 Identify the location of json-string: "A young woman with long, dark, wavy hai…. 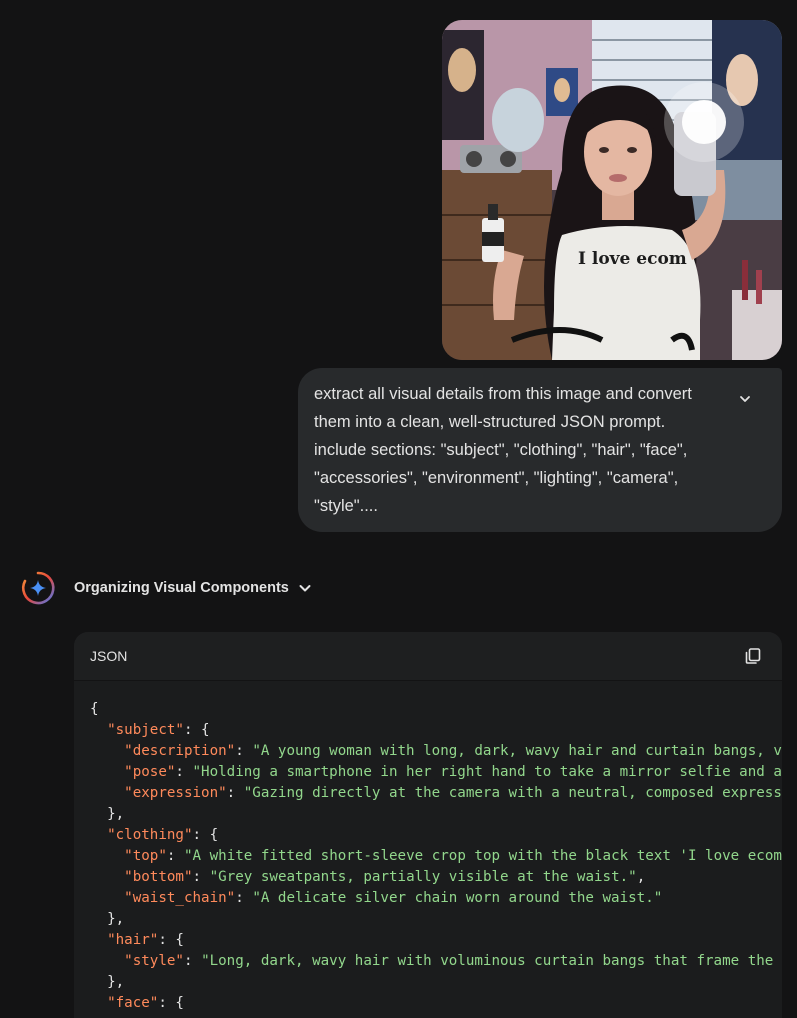
(517, 751).